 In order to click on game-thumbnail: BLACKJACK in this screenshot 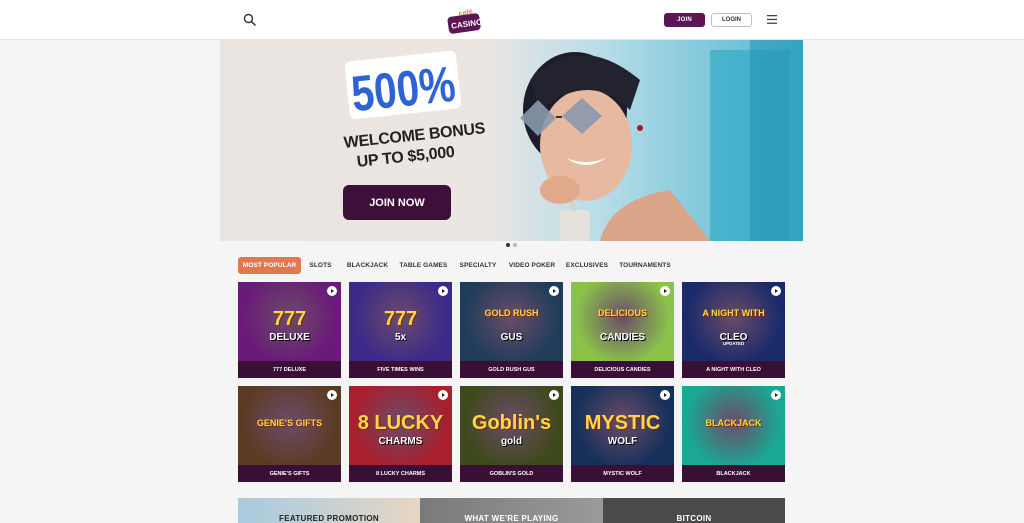, I will do `click(733, 425)`.